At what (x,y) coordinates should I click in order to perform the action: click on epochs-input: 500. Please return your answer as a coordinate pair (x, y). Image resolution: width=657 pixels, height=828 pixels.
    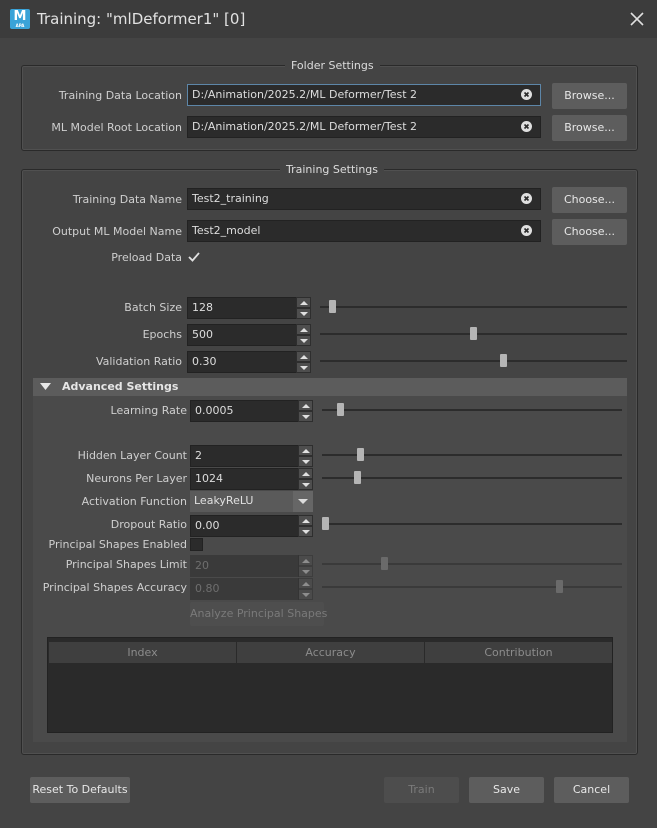
    Looking at the image, I should click on (242, 335).